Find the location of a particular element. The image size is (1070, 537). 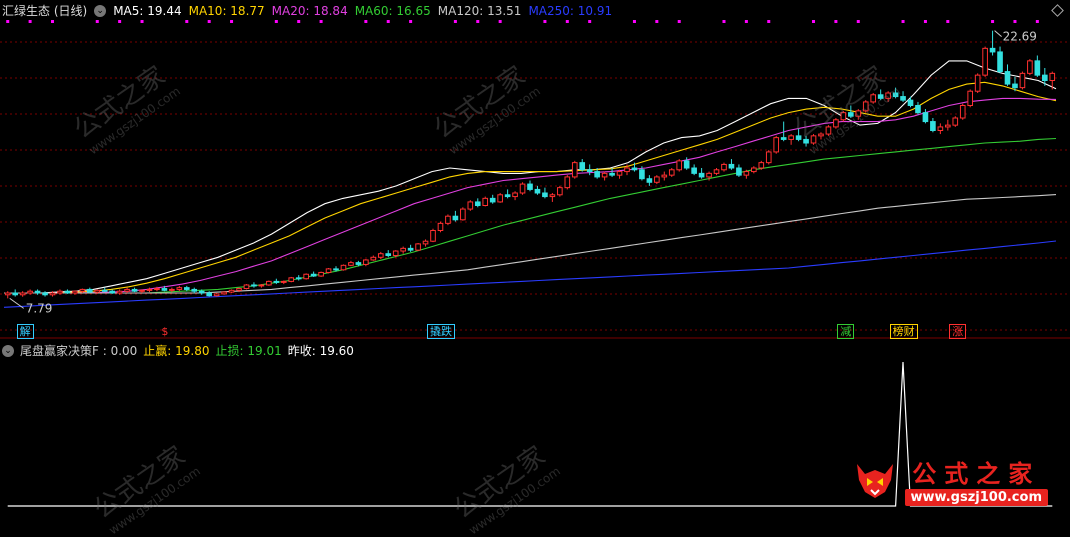

signal-tag: 撬跌 is located at coordinates (441, 331).